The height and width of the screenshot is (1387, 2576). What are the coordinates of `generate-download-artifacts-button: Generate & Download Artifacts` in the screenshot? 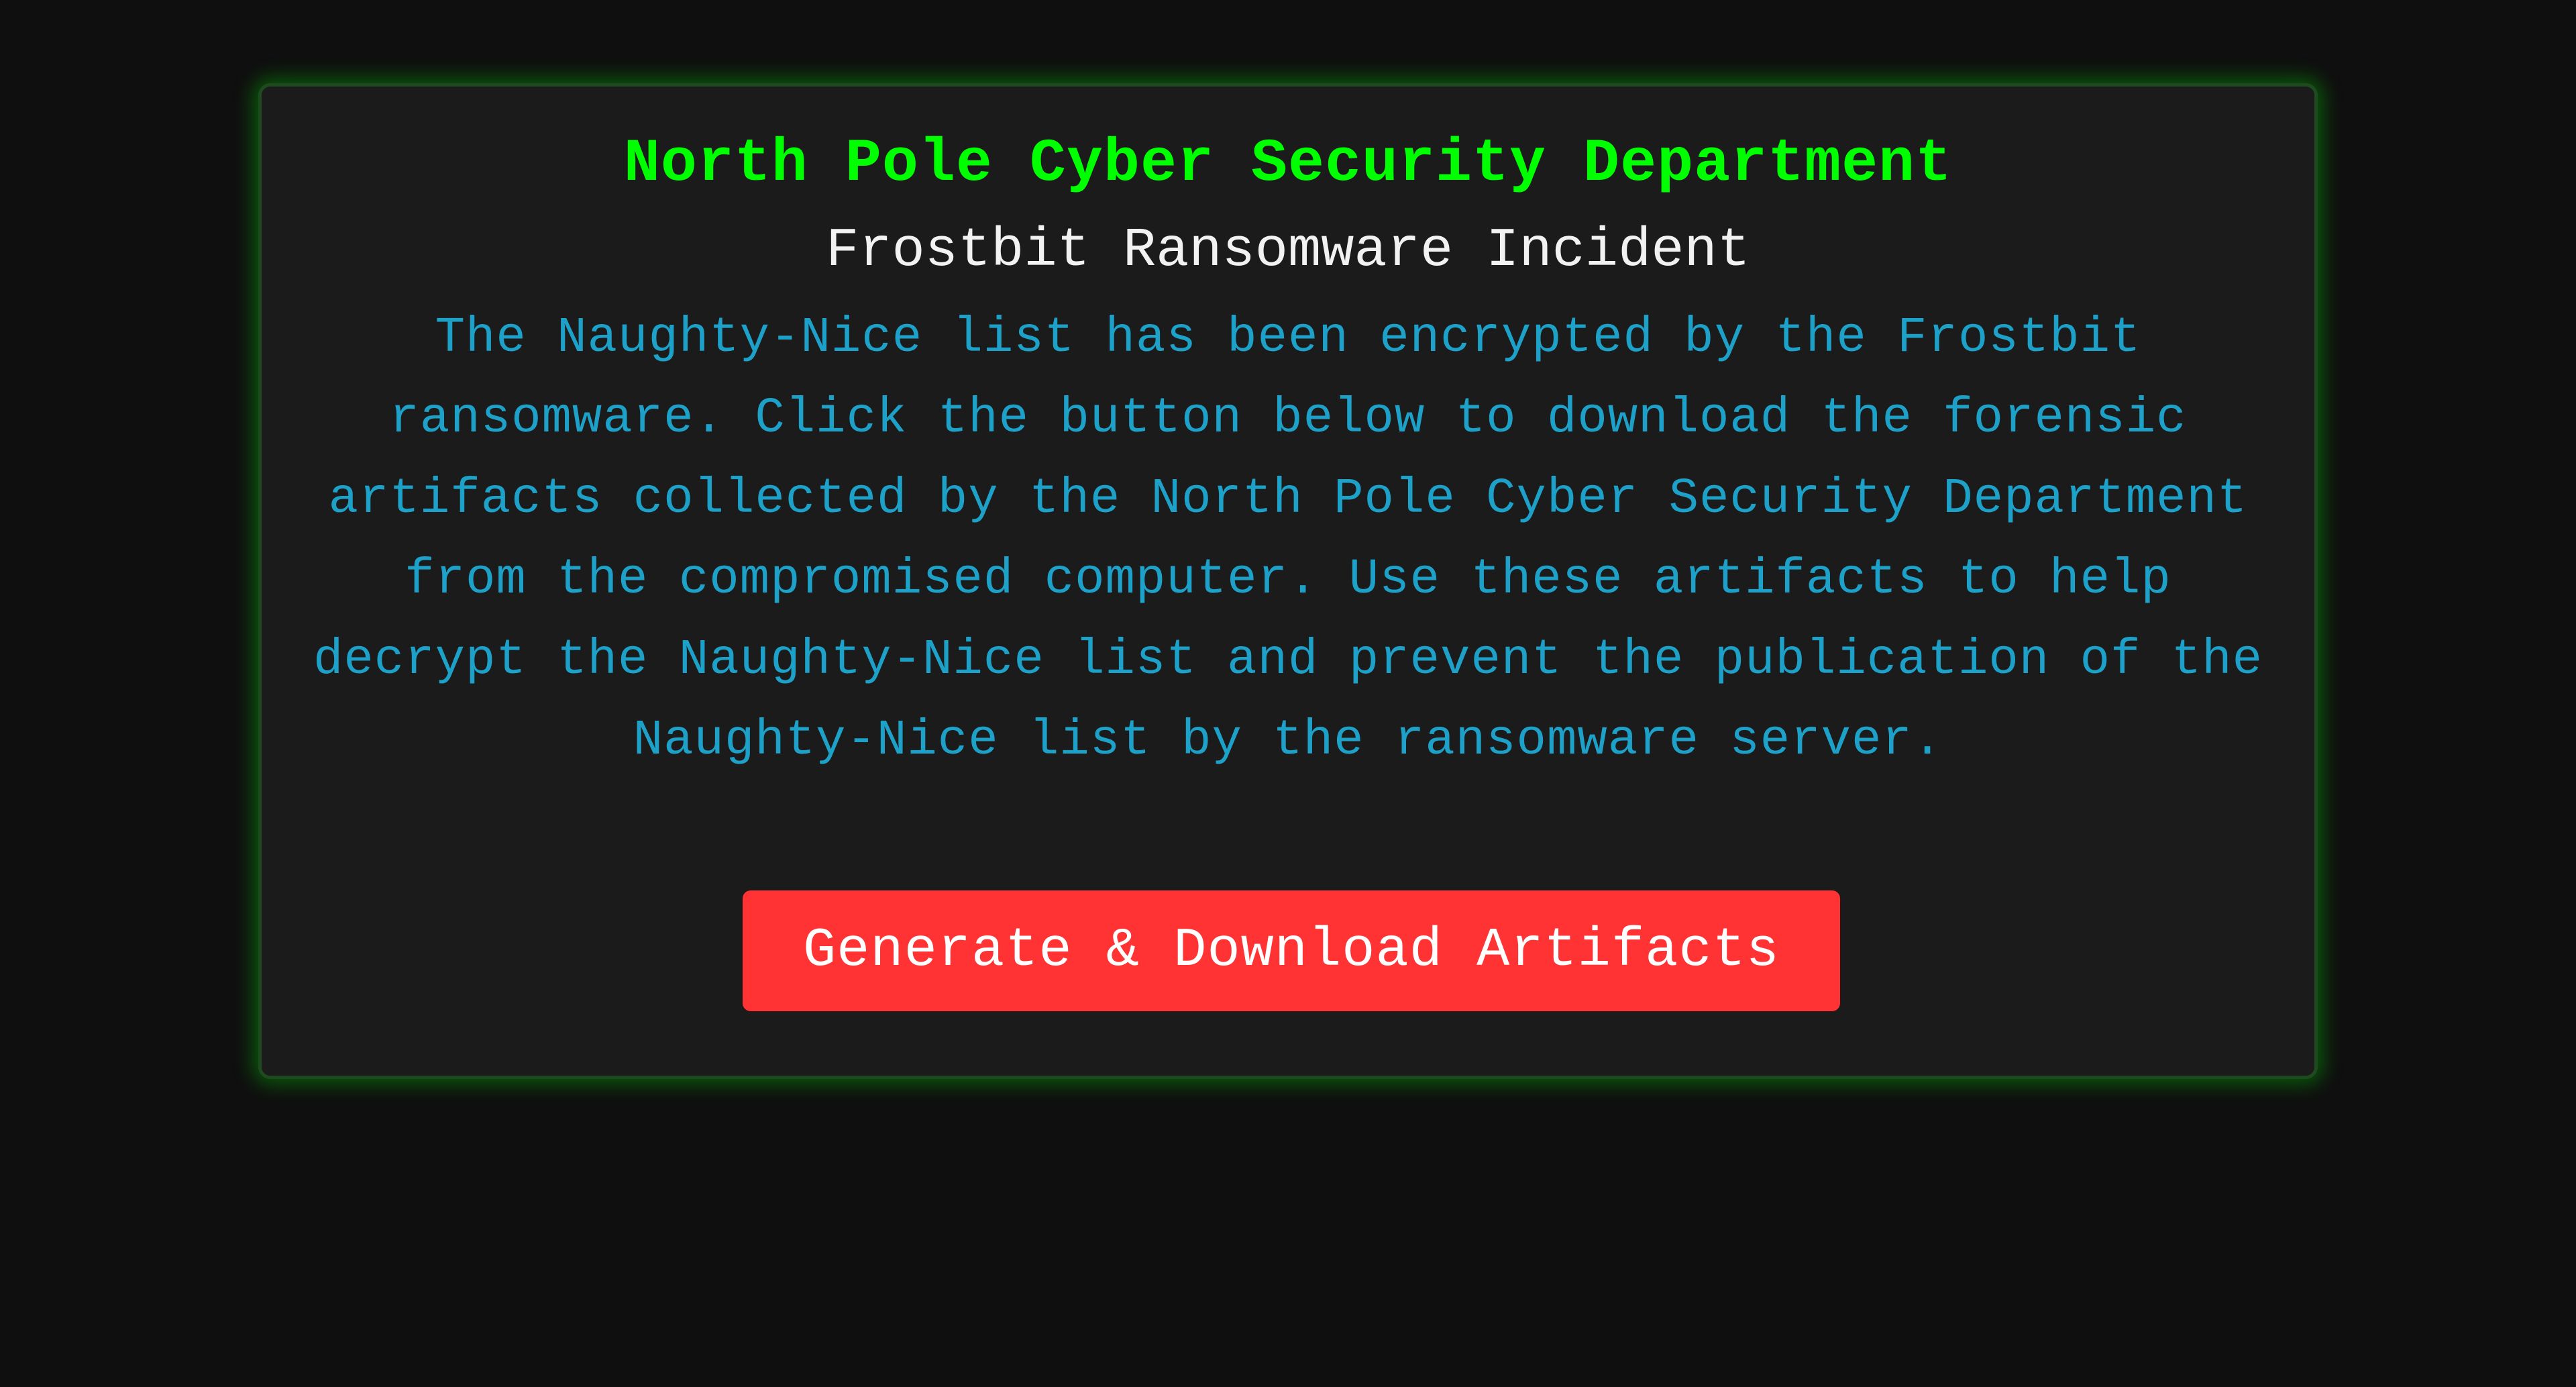 It's located at (1291, 950).